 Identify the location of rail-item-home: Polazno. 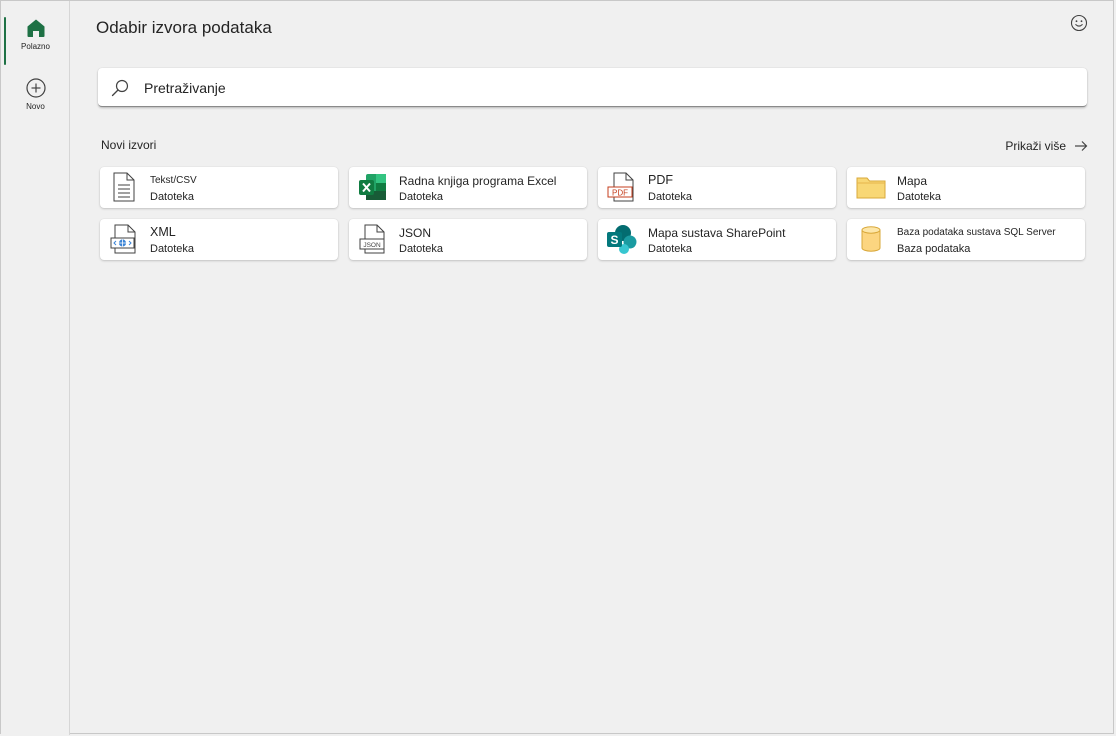
(35, 41).